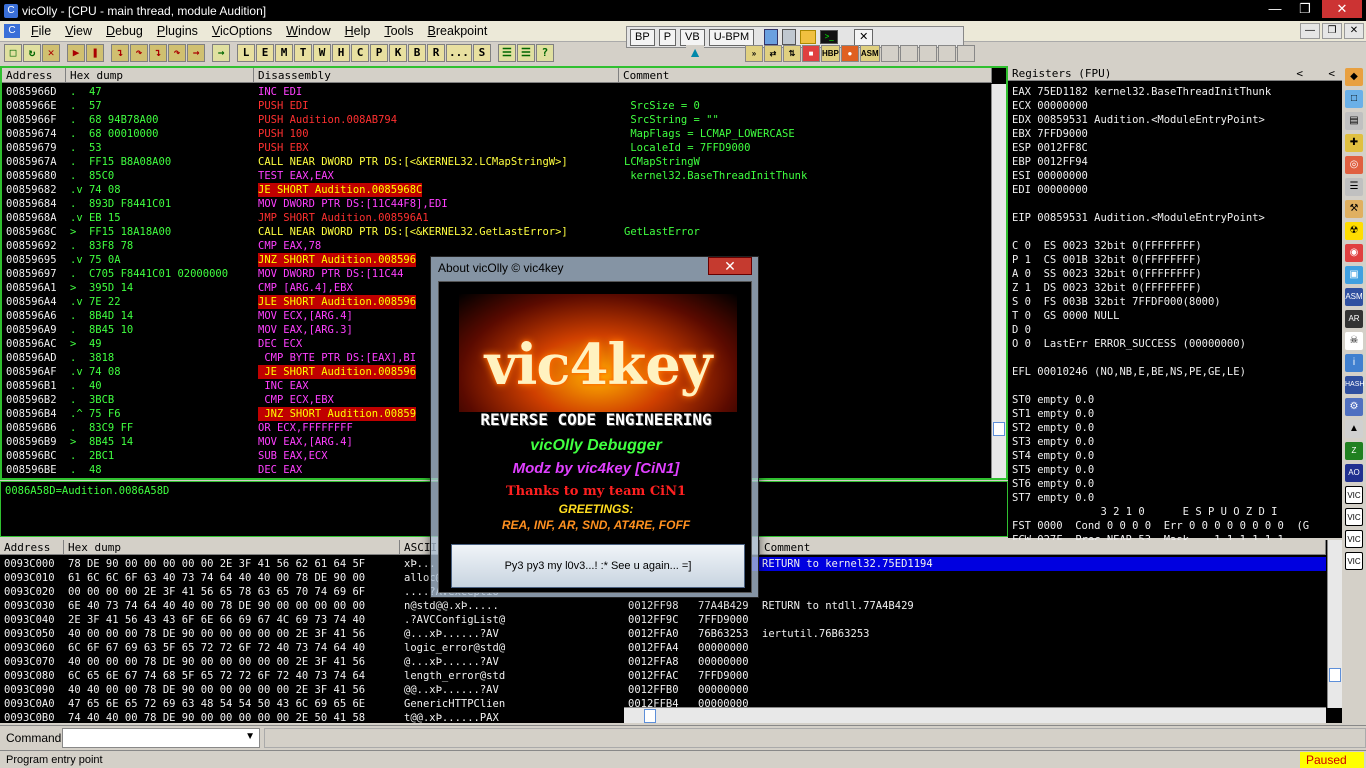 Image resolution: width=1366 pixels, height=768 pixels. What do you see at coordinates (1354, 99) in the screenshot?
I see `window-icon-2: □` at bounding box center [1354, 99].